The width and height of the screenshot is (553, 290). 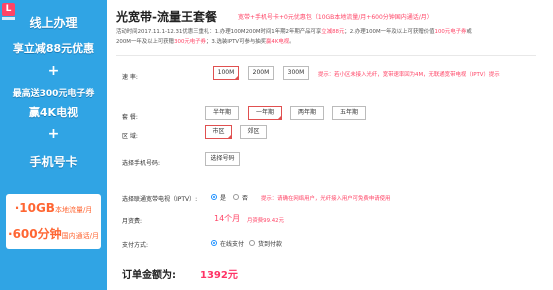 I want to click on monthly-fee-sub: 月资费99.42元, so click(x=265, y=221).